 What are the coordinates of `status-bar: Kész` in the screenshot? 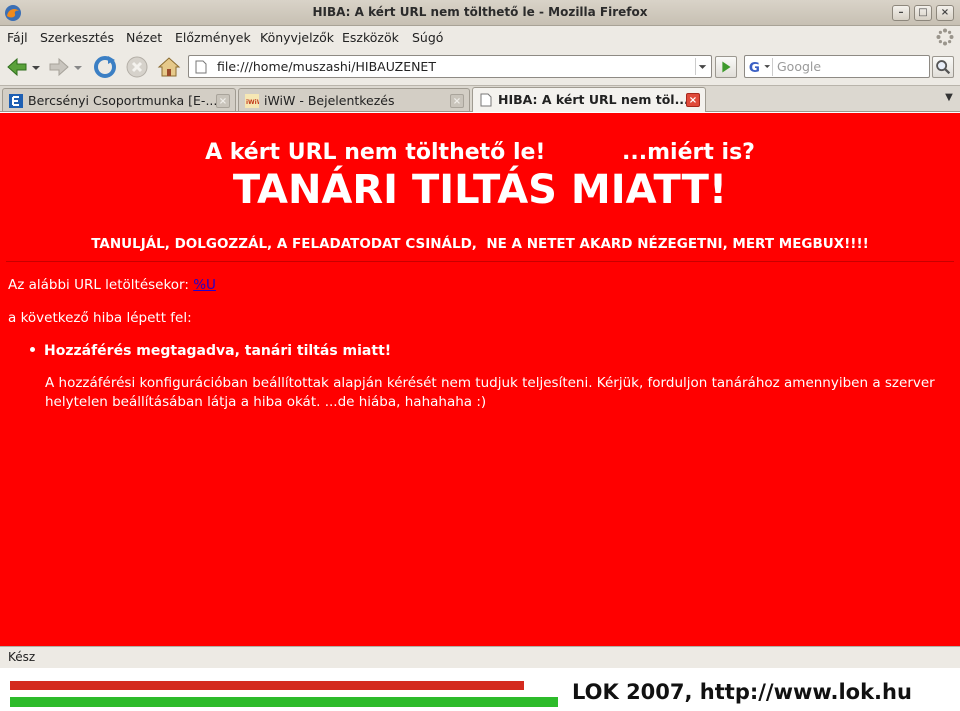 It's located at (480, 657).